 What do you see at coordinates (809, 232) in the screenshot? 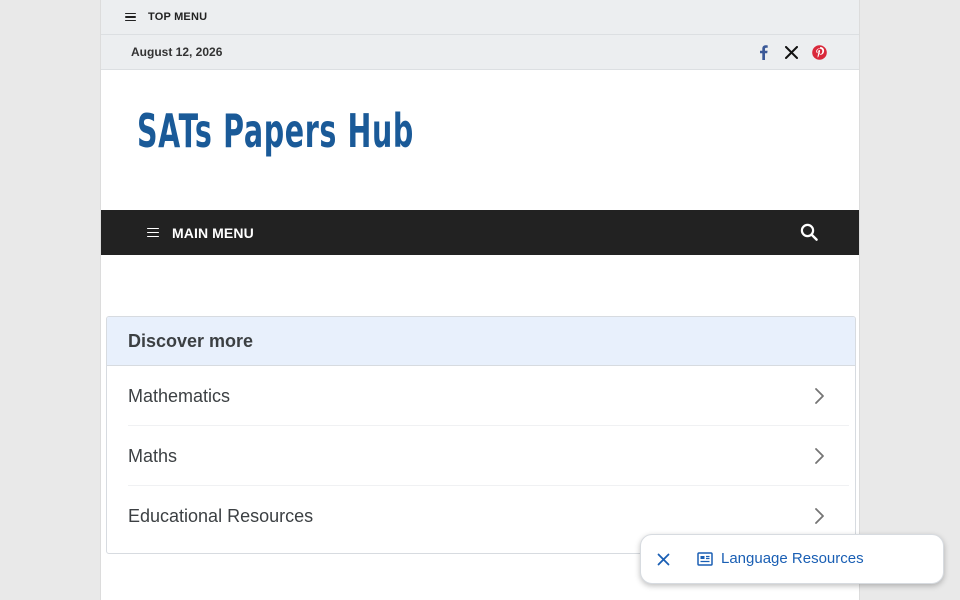
I see `search-icon` at bounding box center [809, 232].